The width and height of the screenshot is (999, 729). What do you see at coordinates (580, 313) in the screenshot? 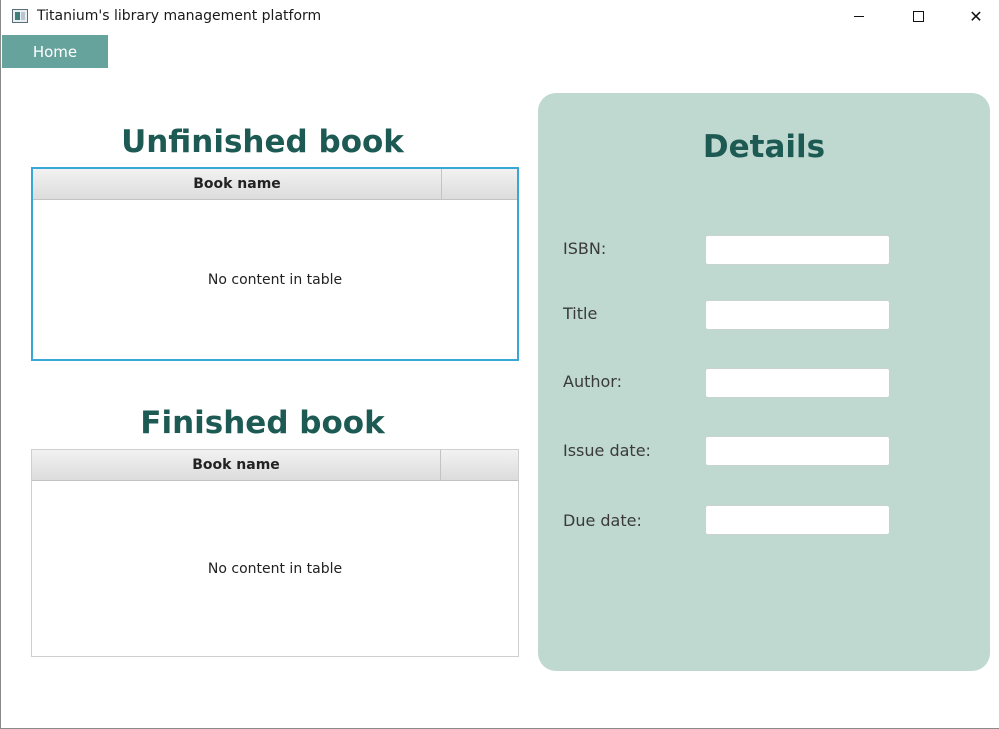
I see `title-label: Title` at bounding box center [580, 313].